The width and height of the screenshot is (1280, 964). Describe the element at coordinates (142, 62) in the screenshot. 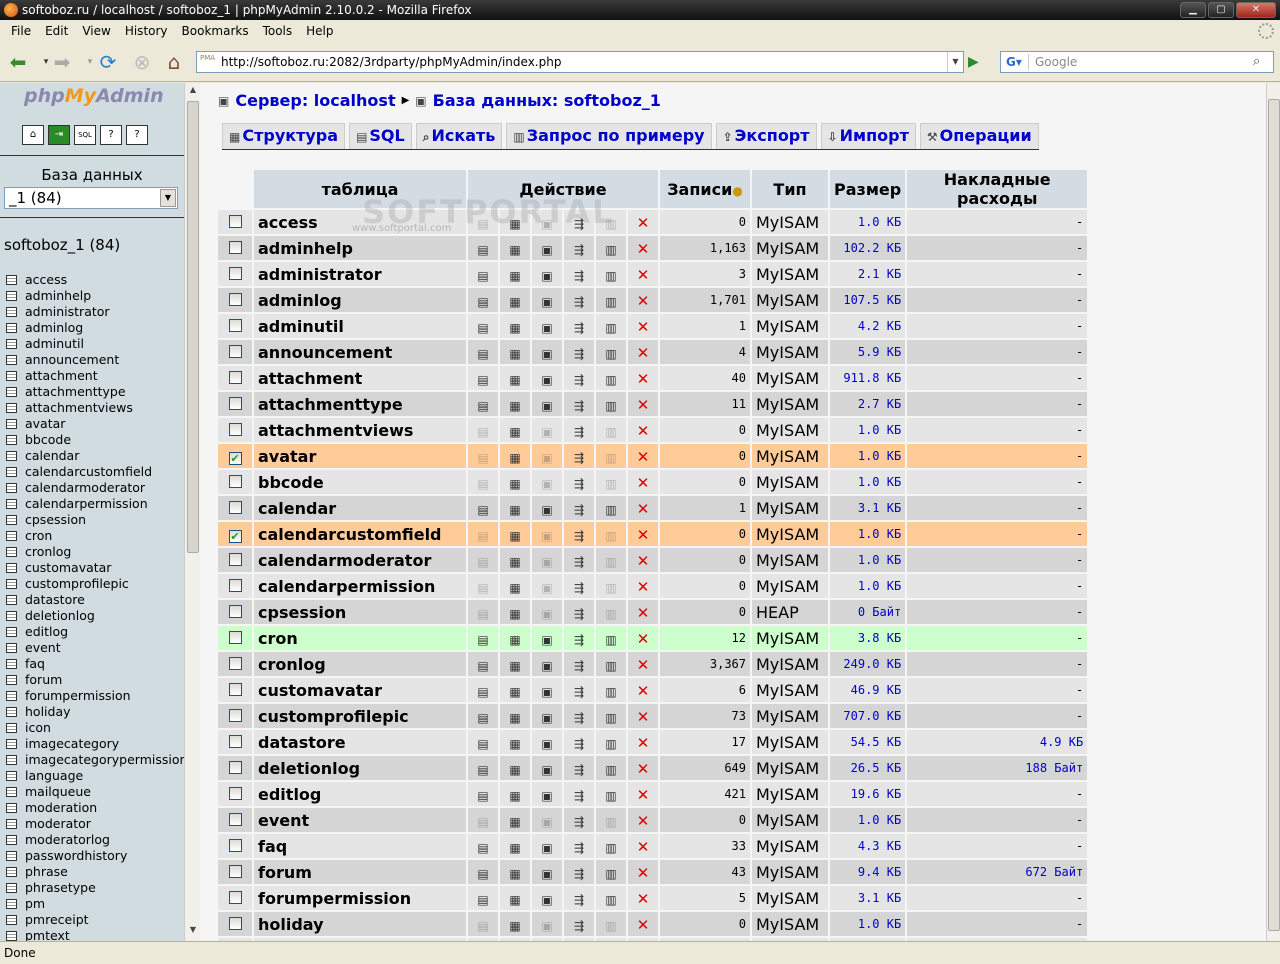

I see `stop-icon: ⊗` at that location.